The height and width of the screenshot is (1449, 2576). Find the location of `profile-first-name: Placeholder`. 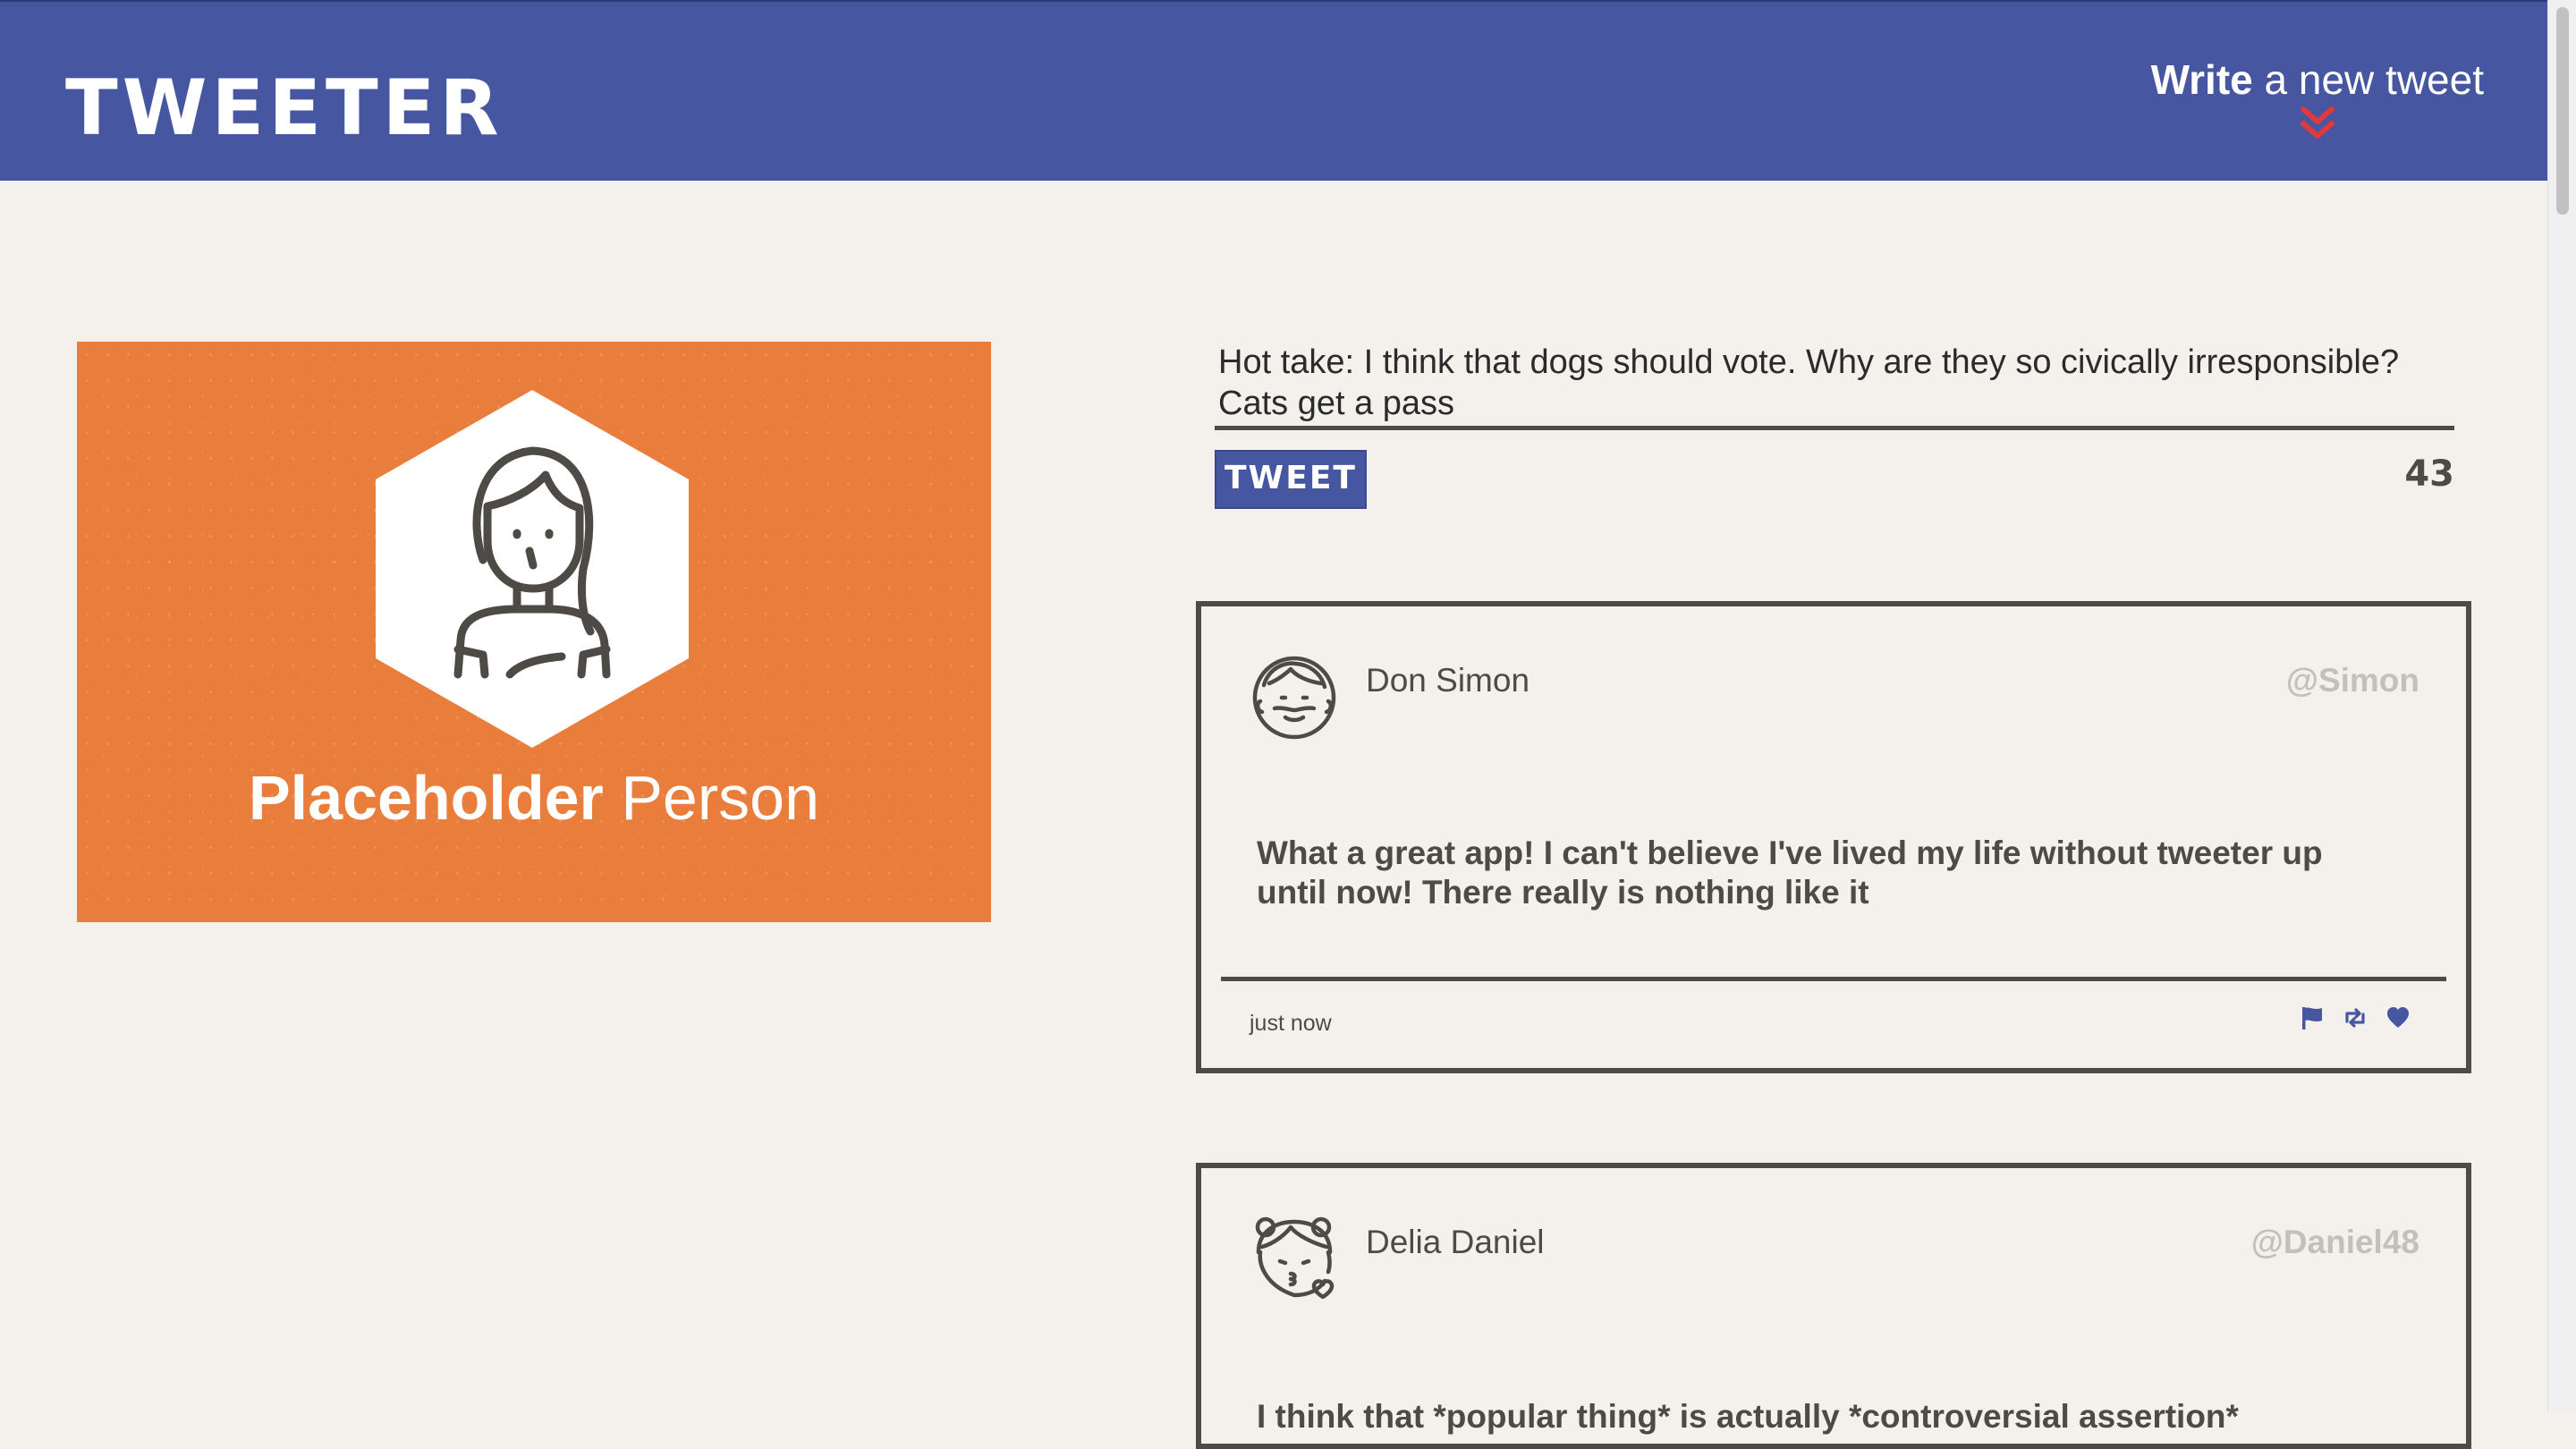

profile-first-name: Placeholder is located at coordinates (426, 798).